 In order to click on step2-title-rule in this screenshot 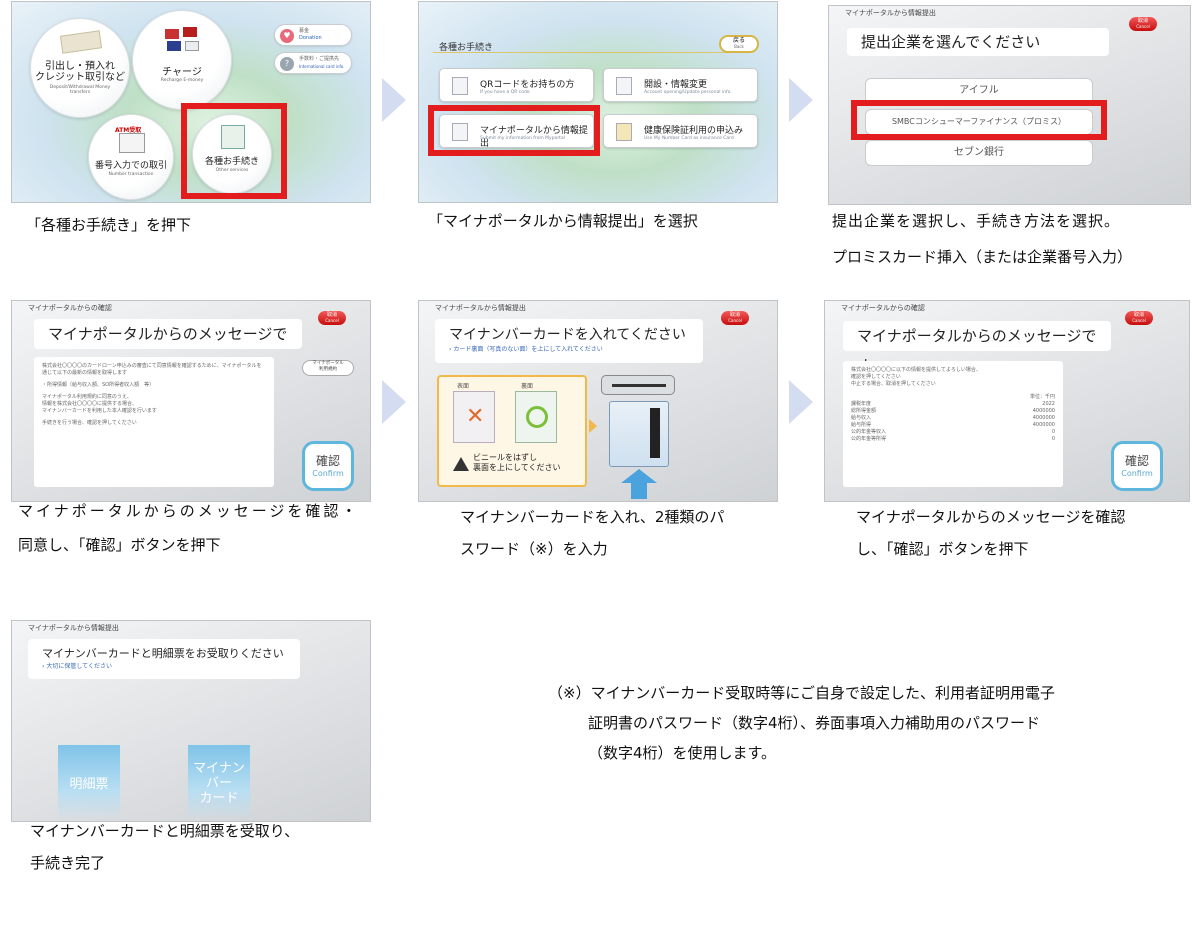, I will do `click(588, 52)`.